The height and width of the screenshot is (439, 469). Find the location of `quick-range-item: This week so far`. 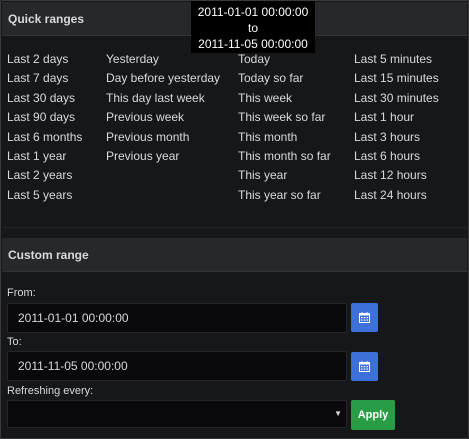

quick-range-item: This week so far is located at coordinates (284, 120).